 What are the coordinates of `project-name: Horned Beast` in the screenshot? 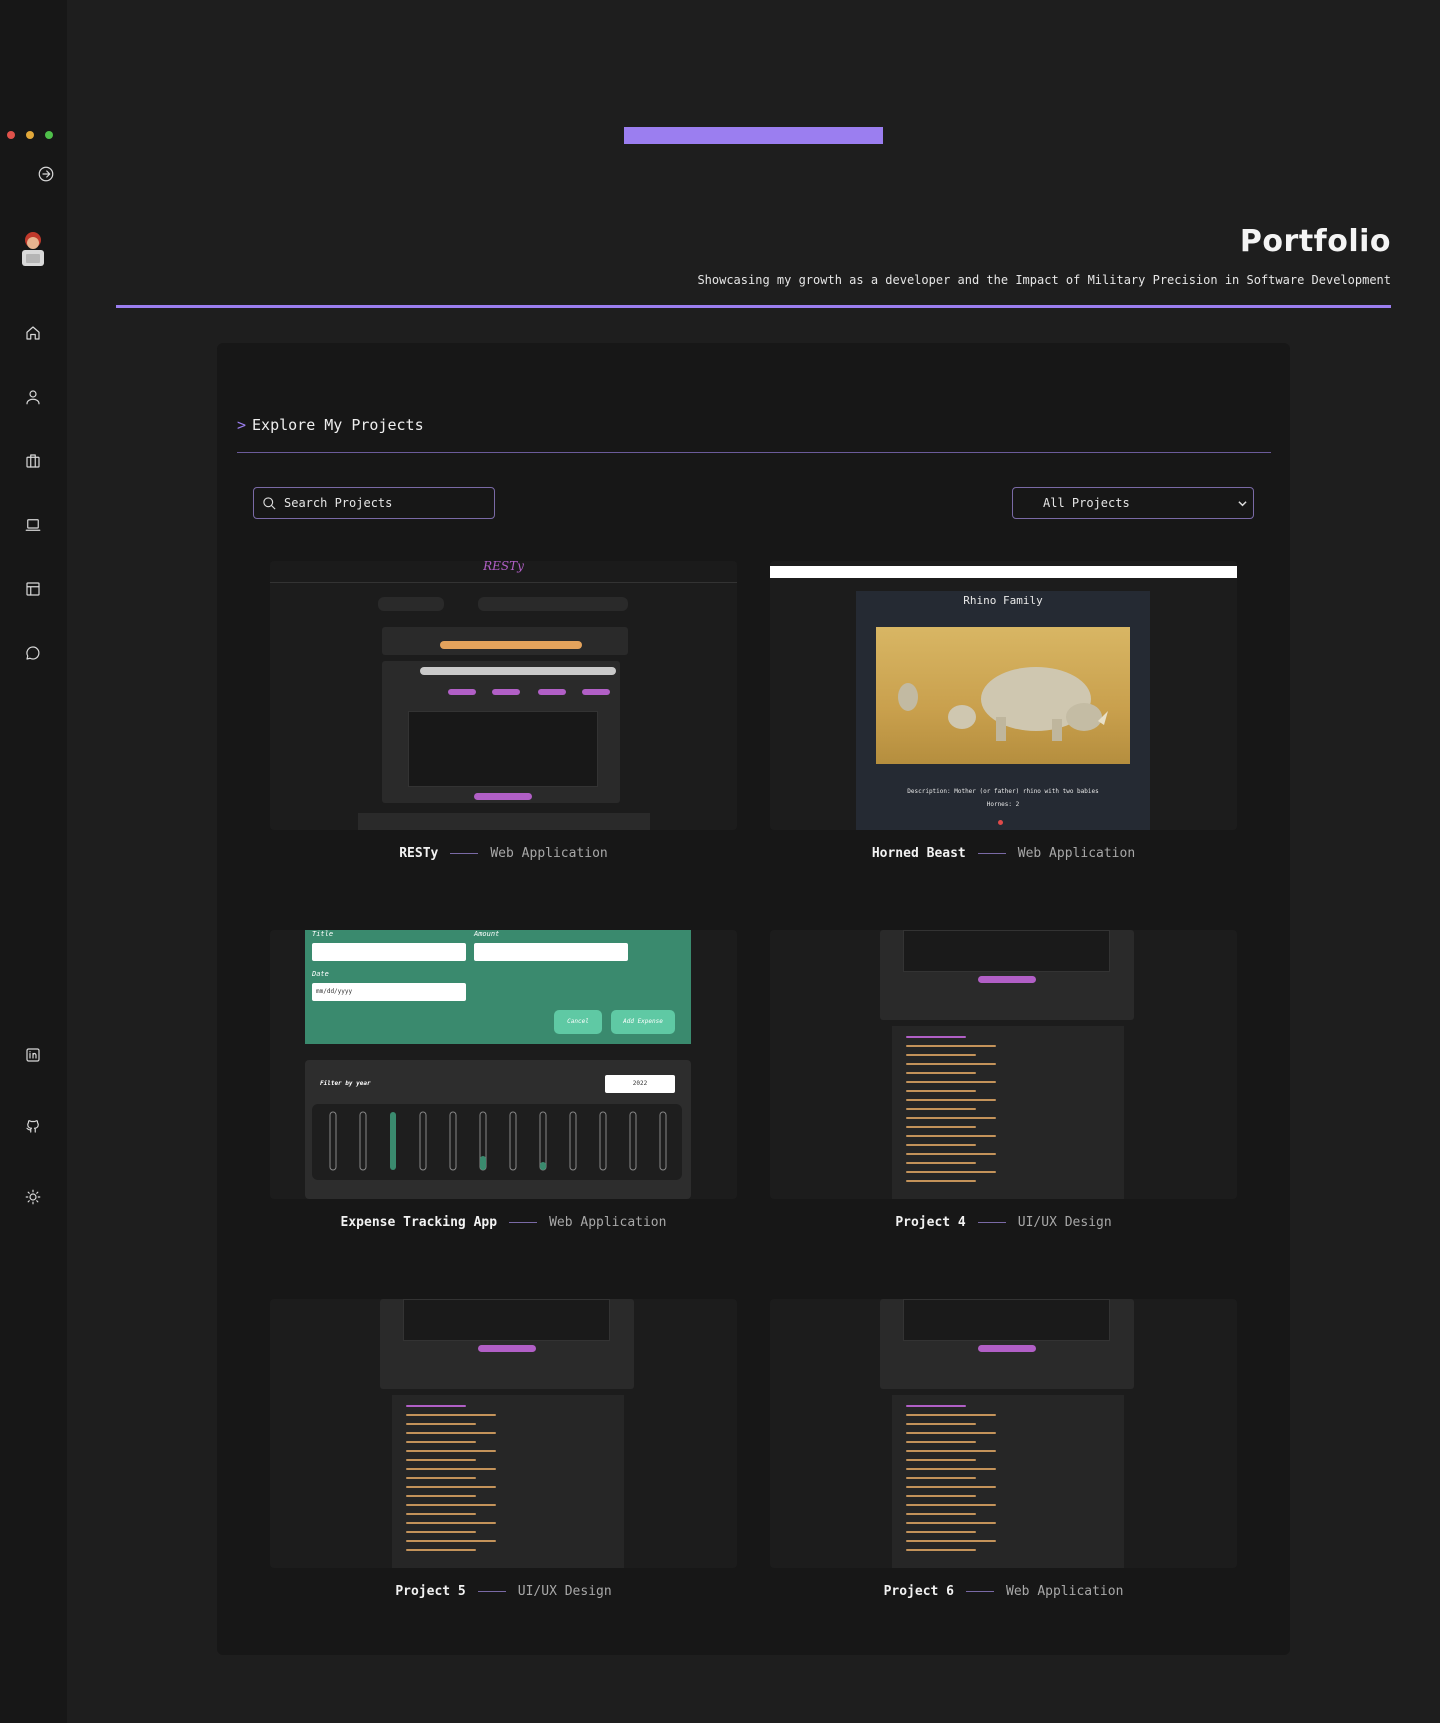 It's located at (918, 853).